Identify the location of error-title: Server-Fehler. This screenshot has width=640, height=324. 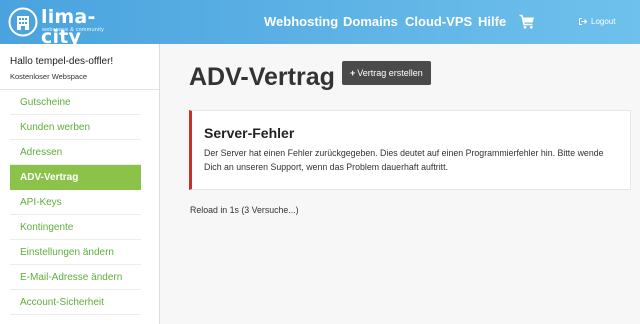
(249, 133).